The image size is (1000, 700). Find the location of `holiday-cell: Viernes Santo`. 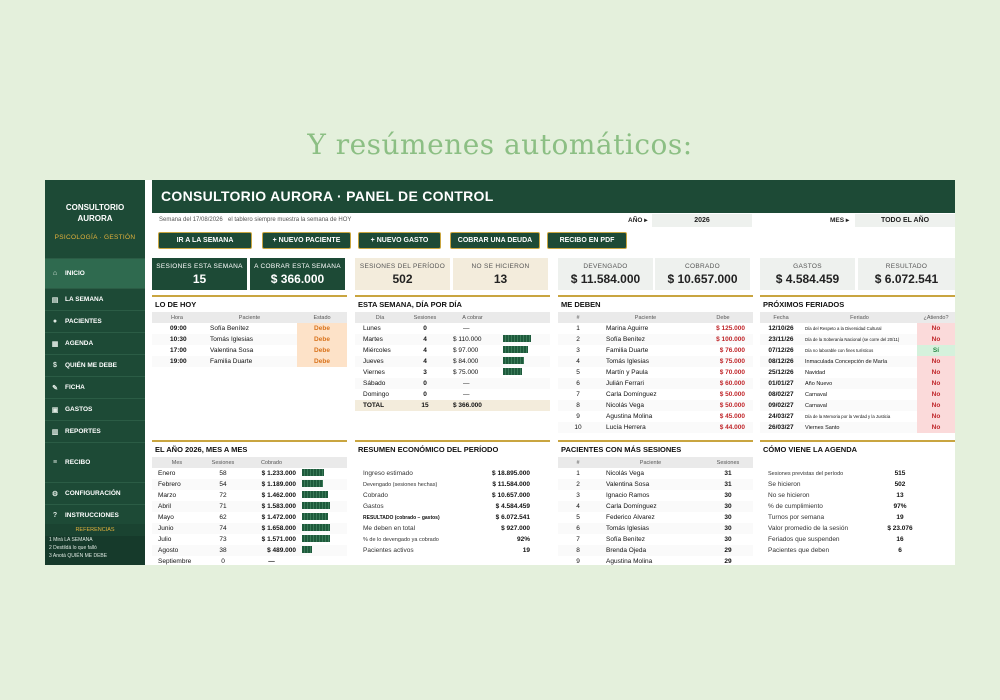

holiday-cell: Viernes Santo is located at coordinates (822, 427).